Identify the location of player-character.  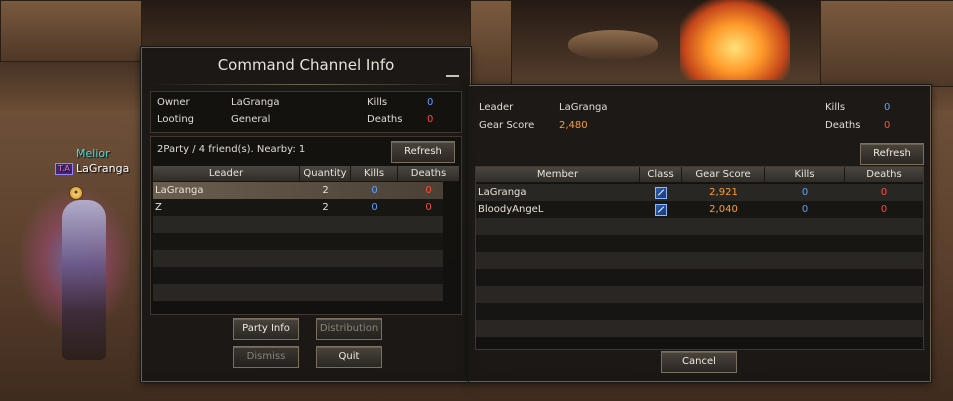
(84, 280).